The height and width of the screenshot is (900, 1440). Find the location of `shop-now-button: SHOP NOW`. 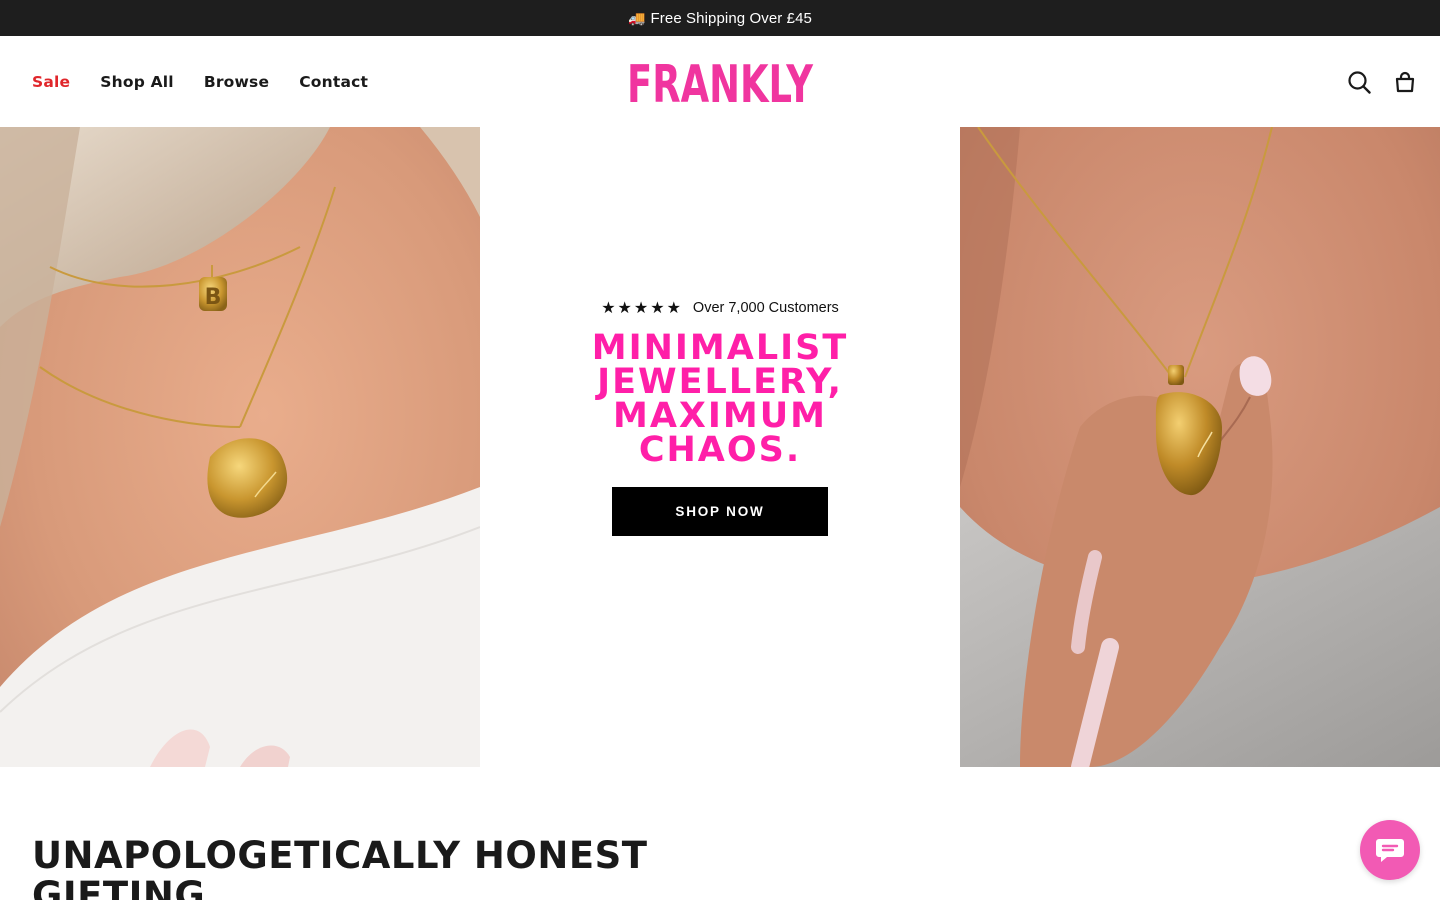

shop-now-button: SHOP NOW is located at coordinates (720, 511).